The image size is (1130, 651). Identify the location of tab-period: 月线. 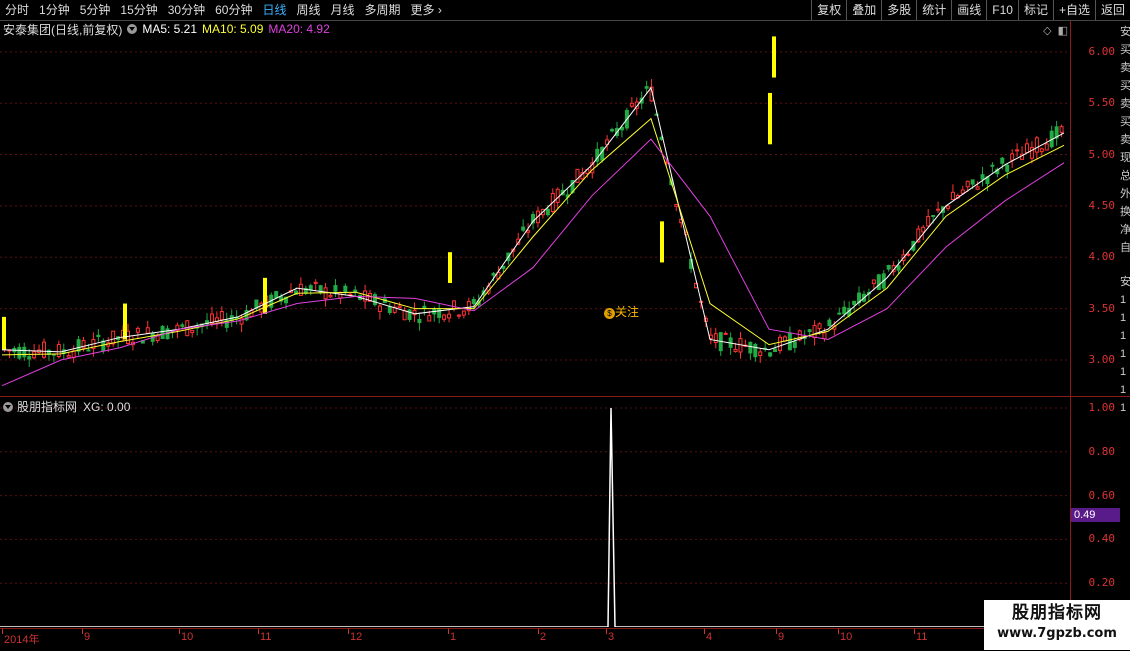
(343, 10).